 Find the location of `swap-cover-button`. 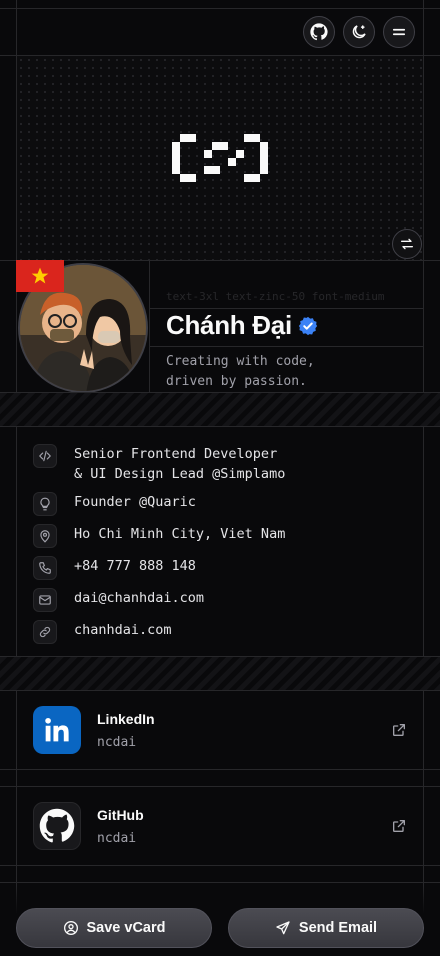

swap-cover-button is located at coordinates (407, 244).